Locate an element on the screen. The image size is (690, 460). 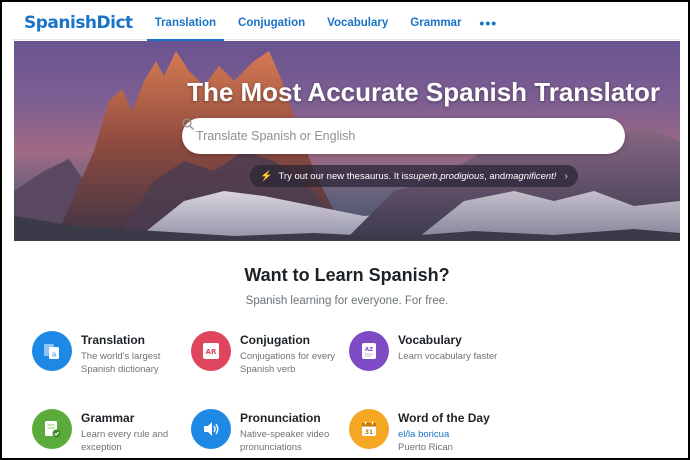
promo-sep-2: , and is located at coordinates (495, 176).